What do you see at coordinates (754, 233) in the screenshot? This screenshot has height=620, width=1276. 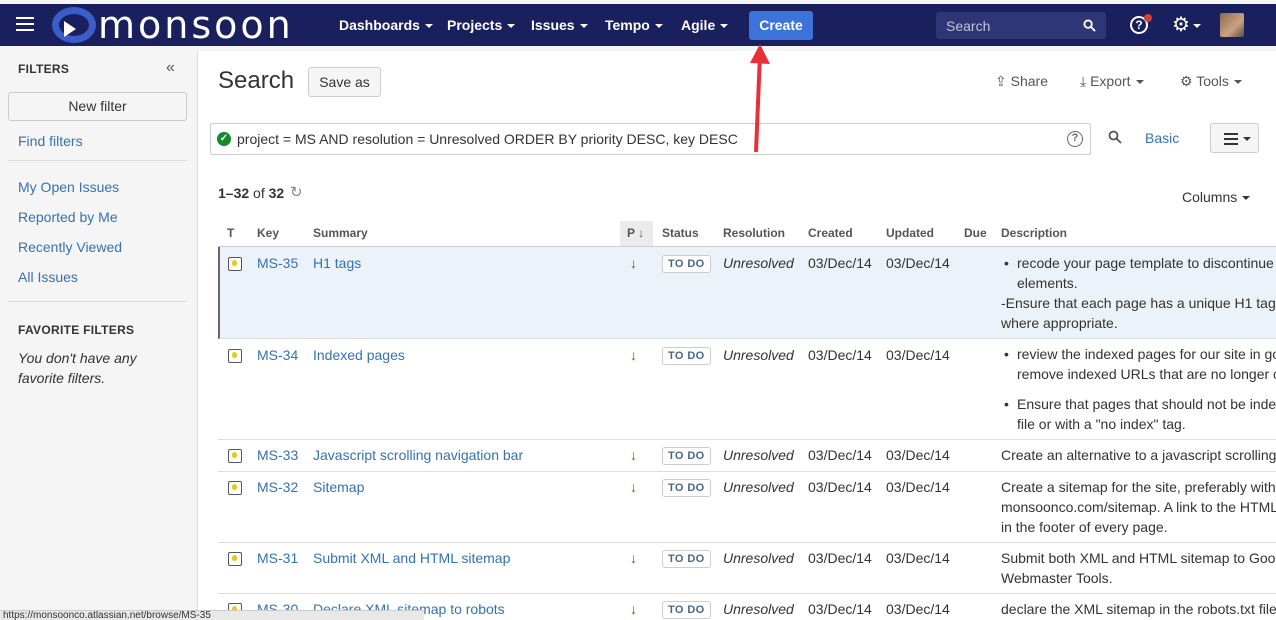 I see `col-header-resolution: Resolution` at bounding box center [754, 233].